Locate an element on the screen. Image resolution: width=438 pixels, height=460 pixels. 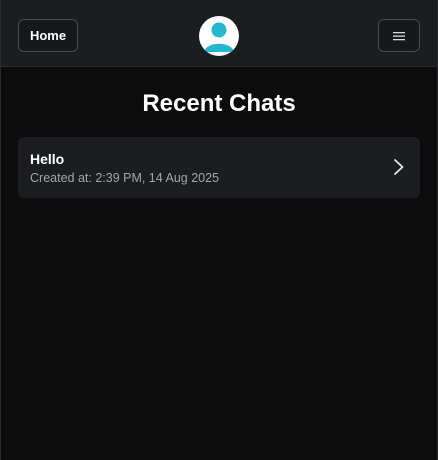
chat-list-item: Hello Created at: 2:39 PM, 14 Aug 2025 is located at coordinates (219, 167).